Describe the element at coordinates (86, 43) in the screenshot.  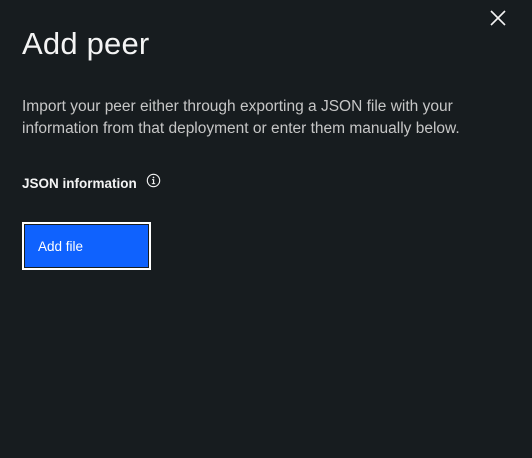
I see `panel-title: Add peer` at that location.